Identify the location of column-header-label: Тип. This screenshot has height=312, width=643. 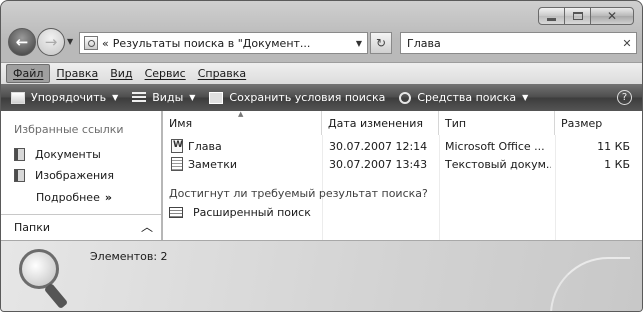
(456, 123).